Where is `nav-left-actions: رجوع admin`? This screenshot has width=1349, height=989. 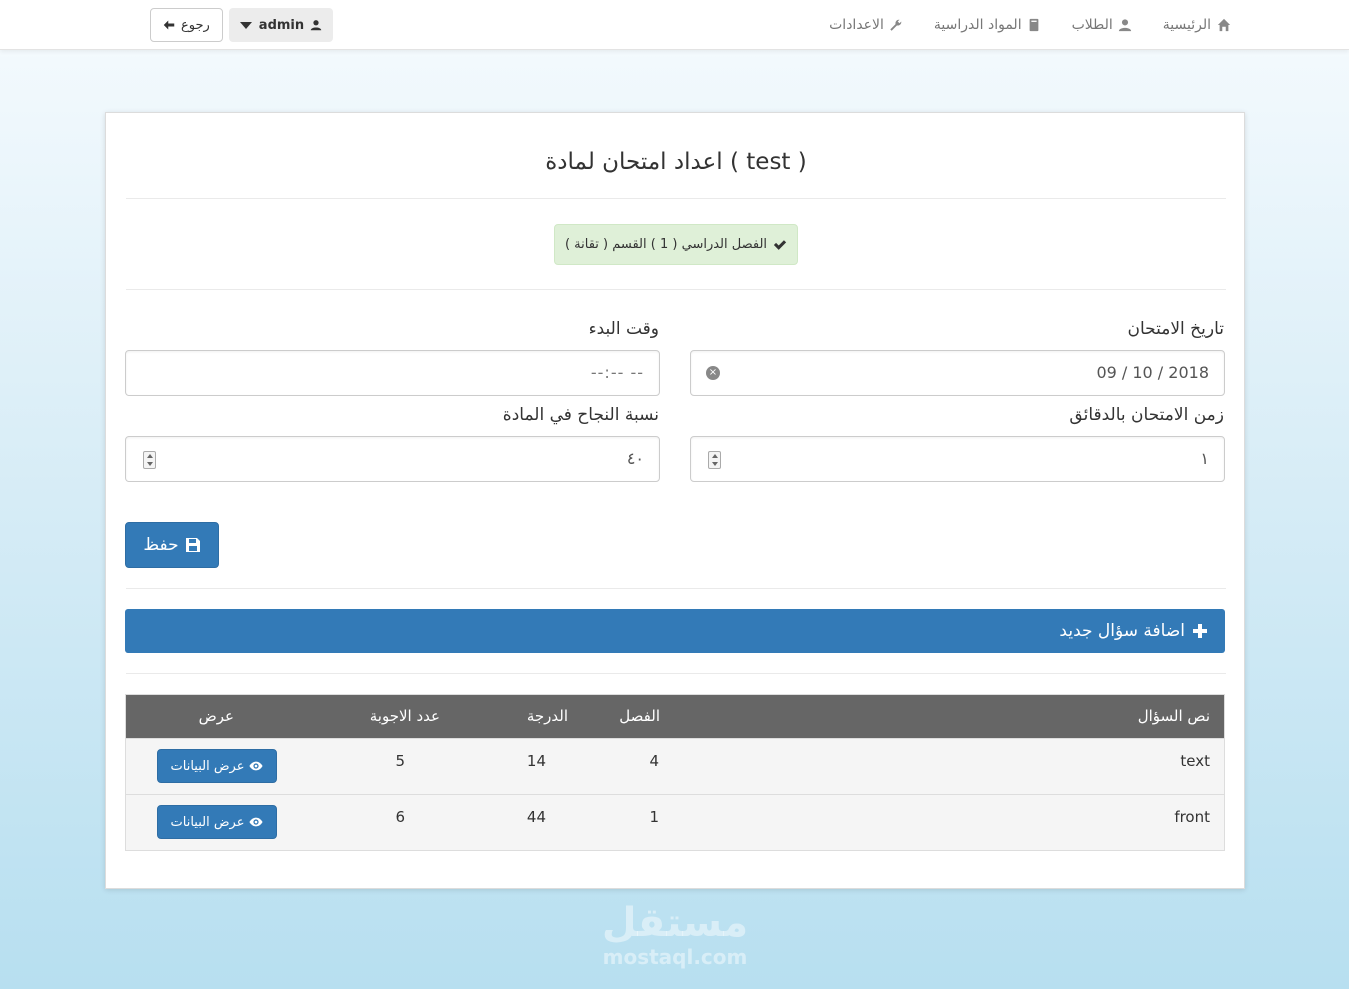 nav-left-actions: رجوع admin is located at coordinates (242, 25).